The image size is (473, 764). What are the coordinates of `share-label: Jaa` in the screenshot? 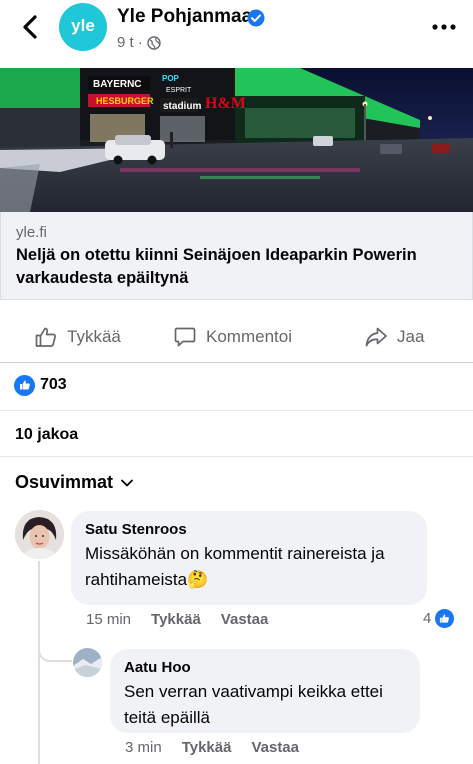 It's located at (411, 336).